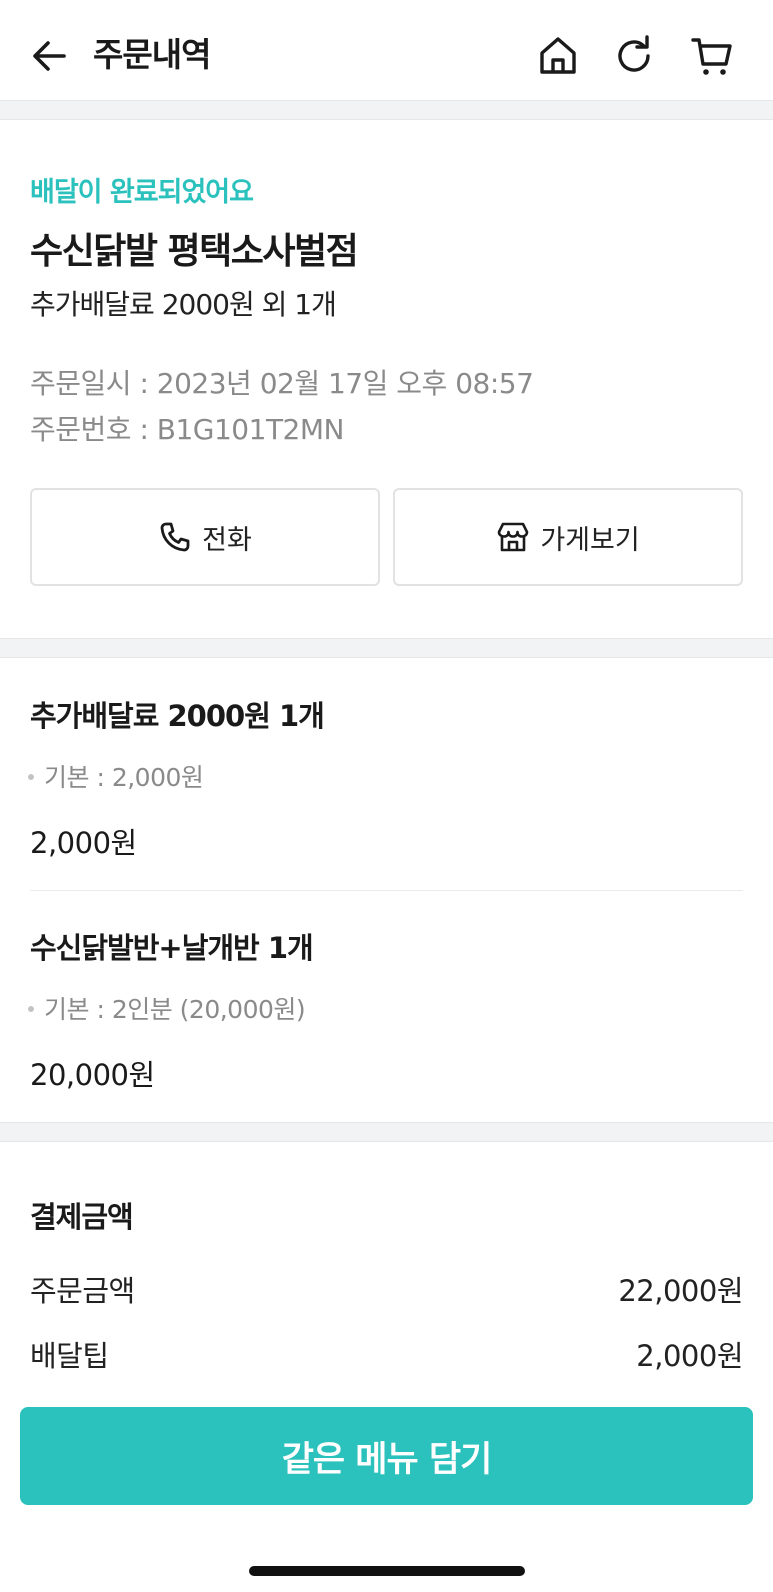  What do you see at coordinates (83, 843) in the screenshot?
I see `order-item-price: 2,000원` at bounding box center [83, 843].